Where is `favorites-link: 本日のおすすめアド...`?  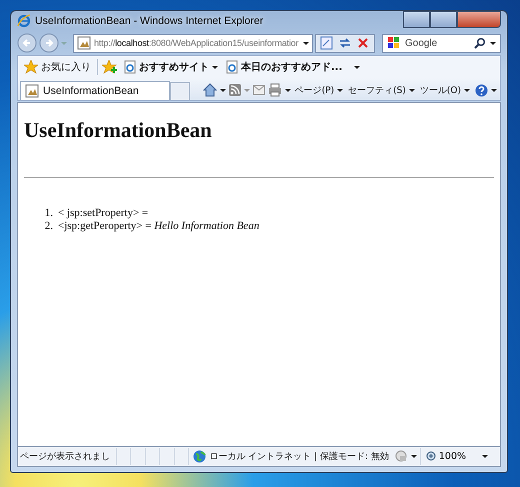
favorites-link: 本日のおすすめアド... is located at coordinates (284, 67).